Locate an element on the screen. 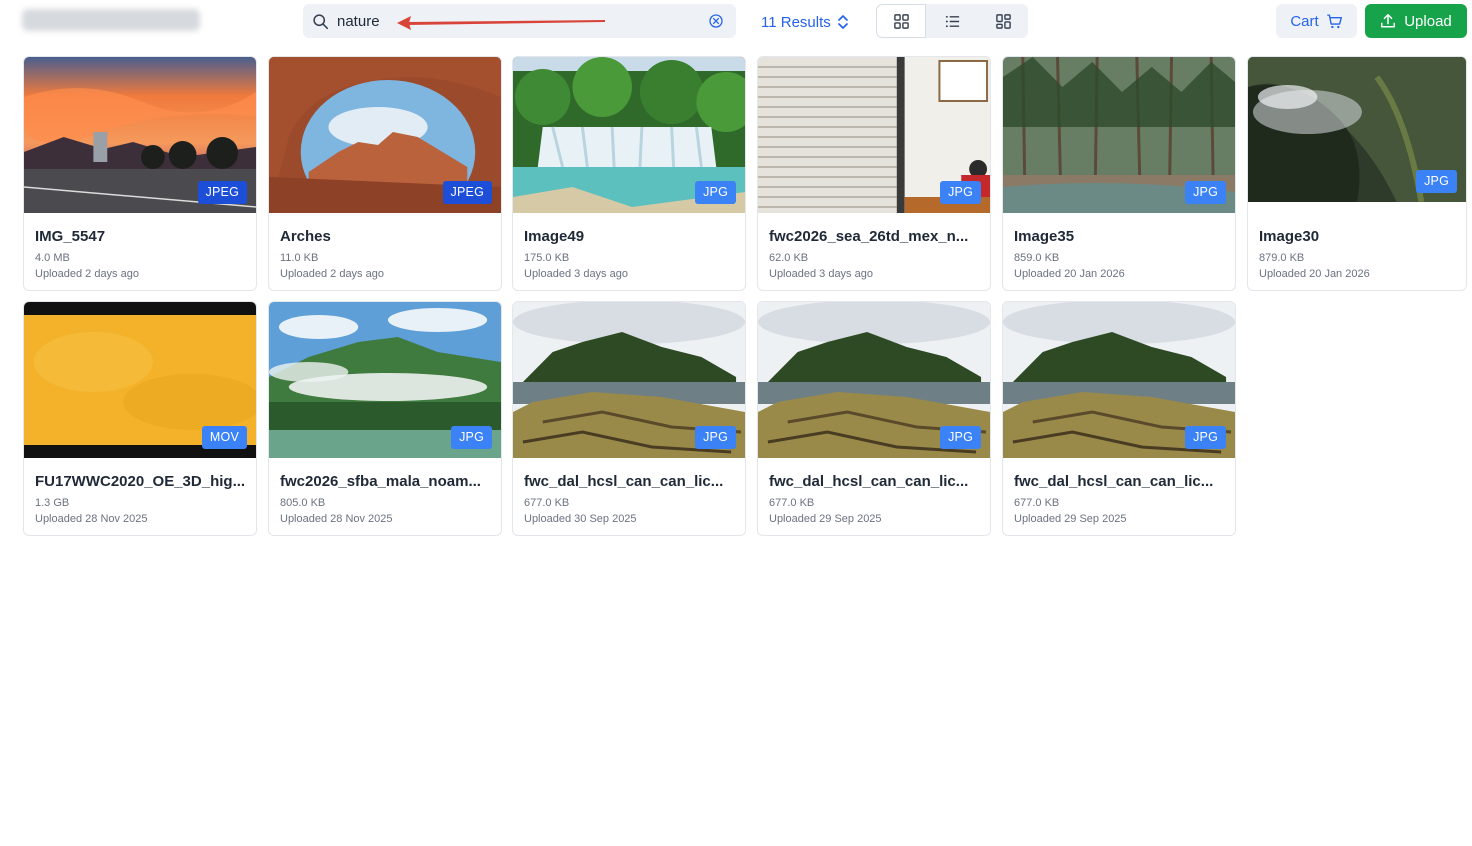 The height and width of the screenshot is (846, 1472). list-icon is located at coordinates (952, 21).